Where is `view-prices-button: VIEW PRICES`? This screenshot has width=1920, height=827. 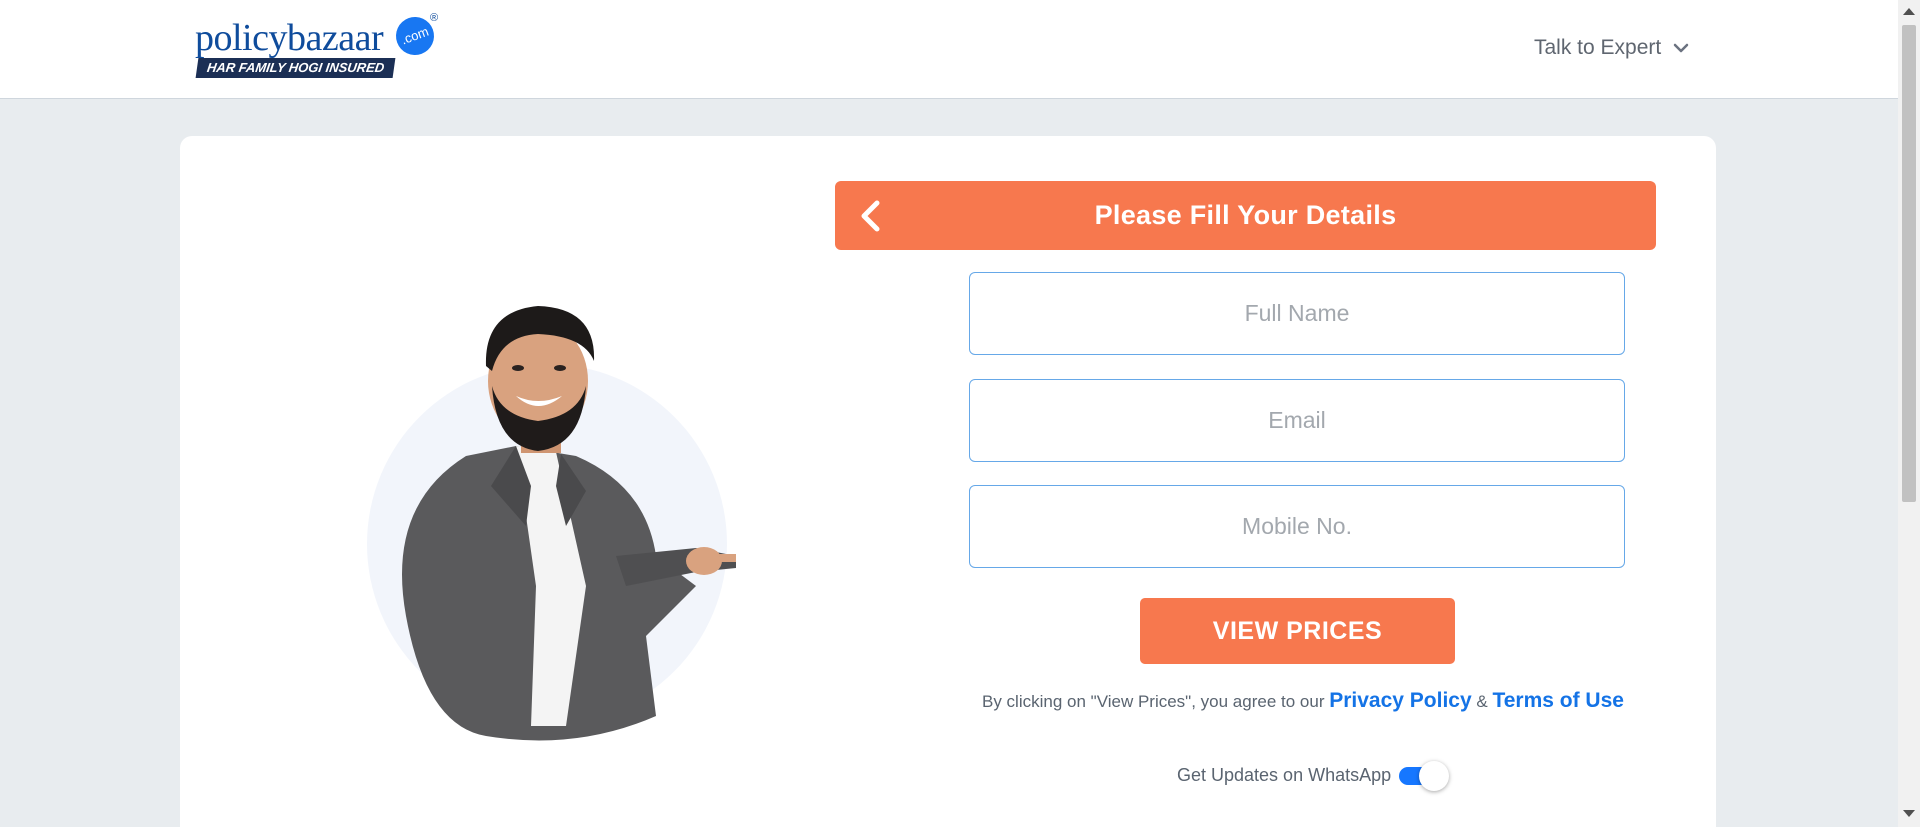
view-prices-button: VIEW PRICES is located at coordinates (1297, 631).